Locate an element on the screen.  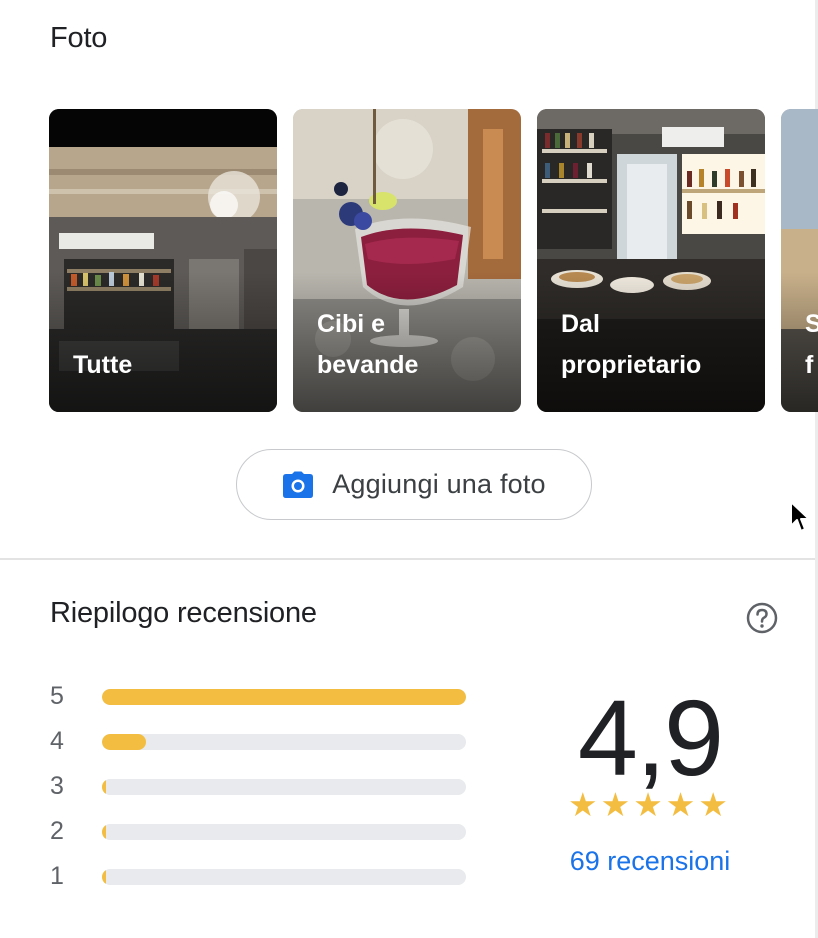
caption-gradient is located at coordinates (163, 342).